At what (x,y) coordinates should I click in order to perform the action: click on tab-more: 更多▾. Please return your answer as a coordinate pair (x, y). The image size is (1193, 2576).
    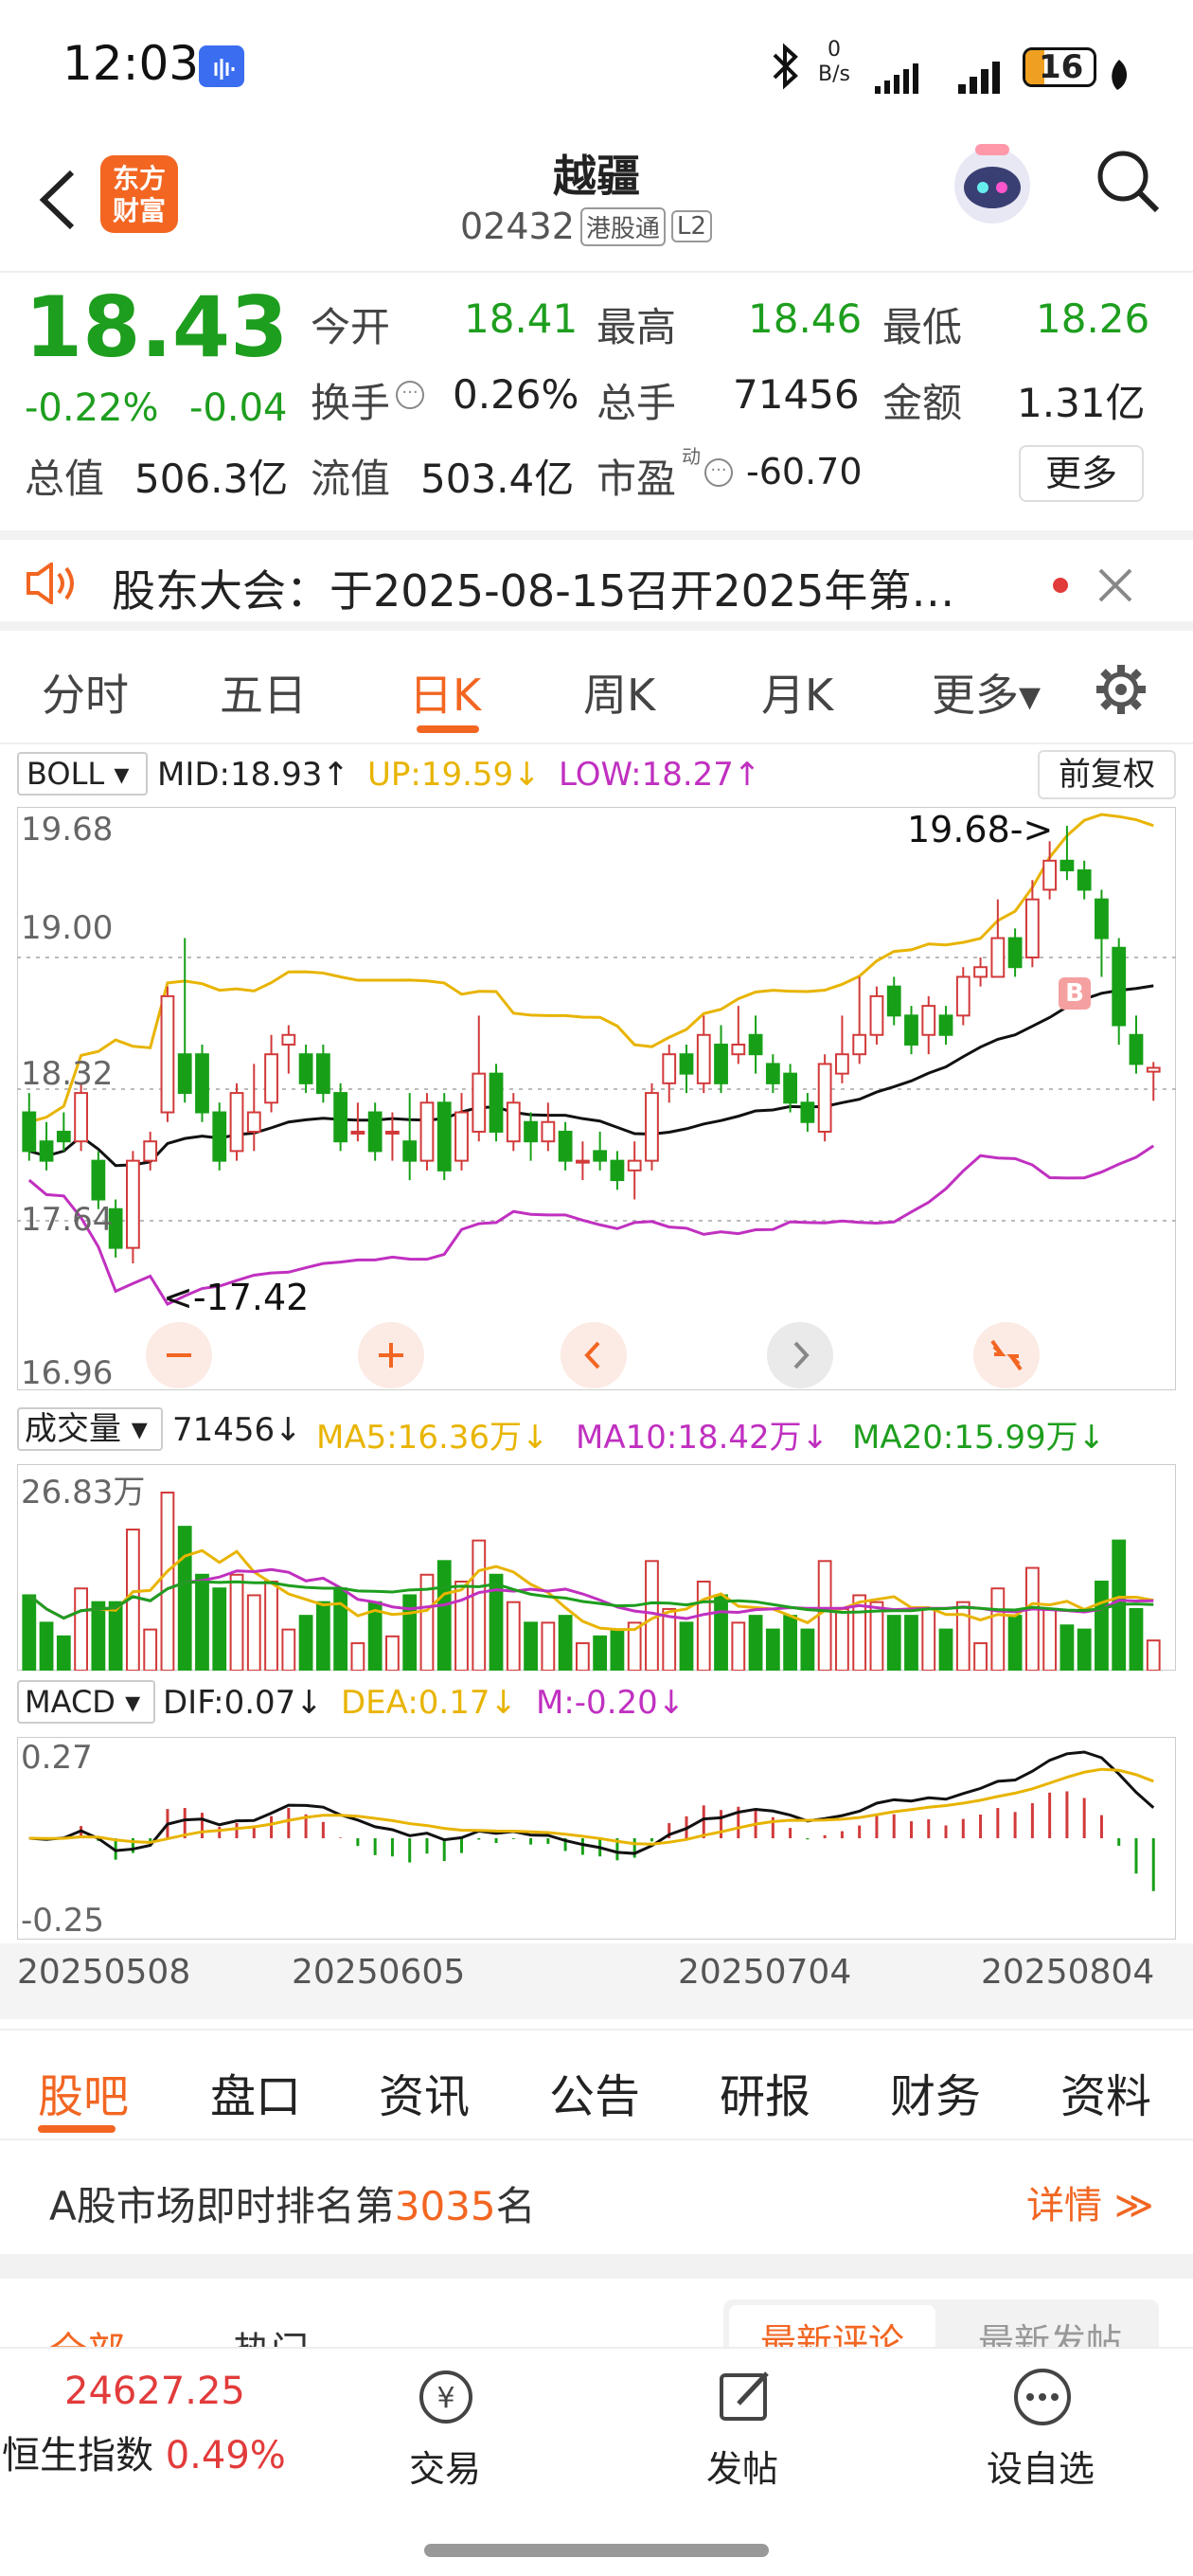
    Looking at the image, I should click on (986, 692).